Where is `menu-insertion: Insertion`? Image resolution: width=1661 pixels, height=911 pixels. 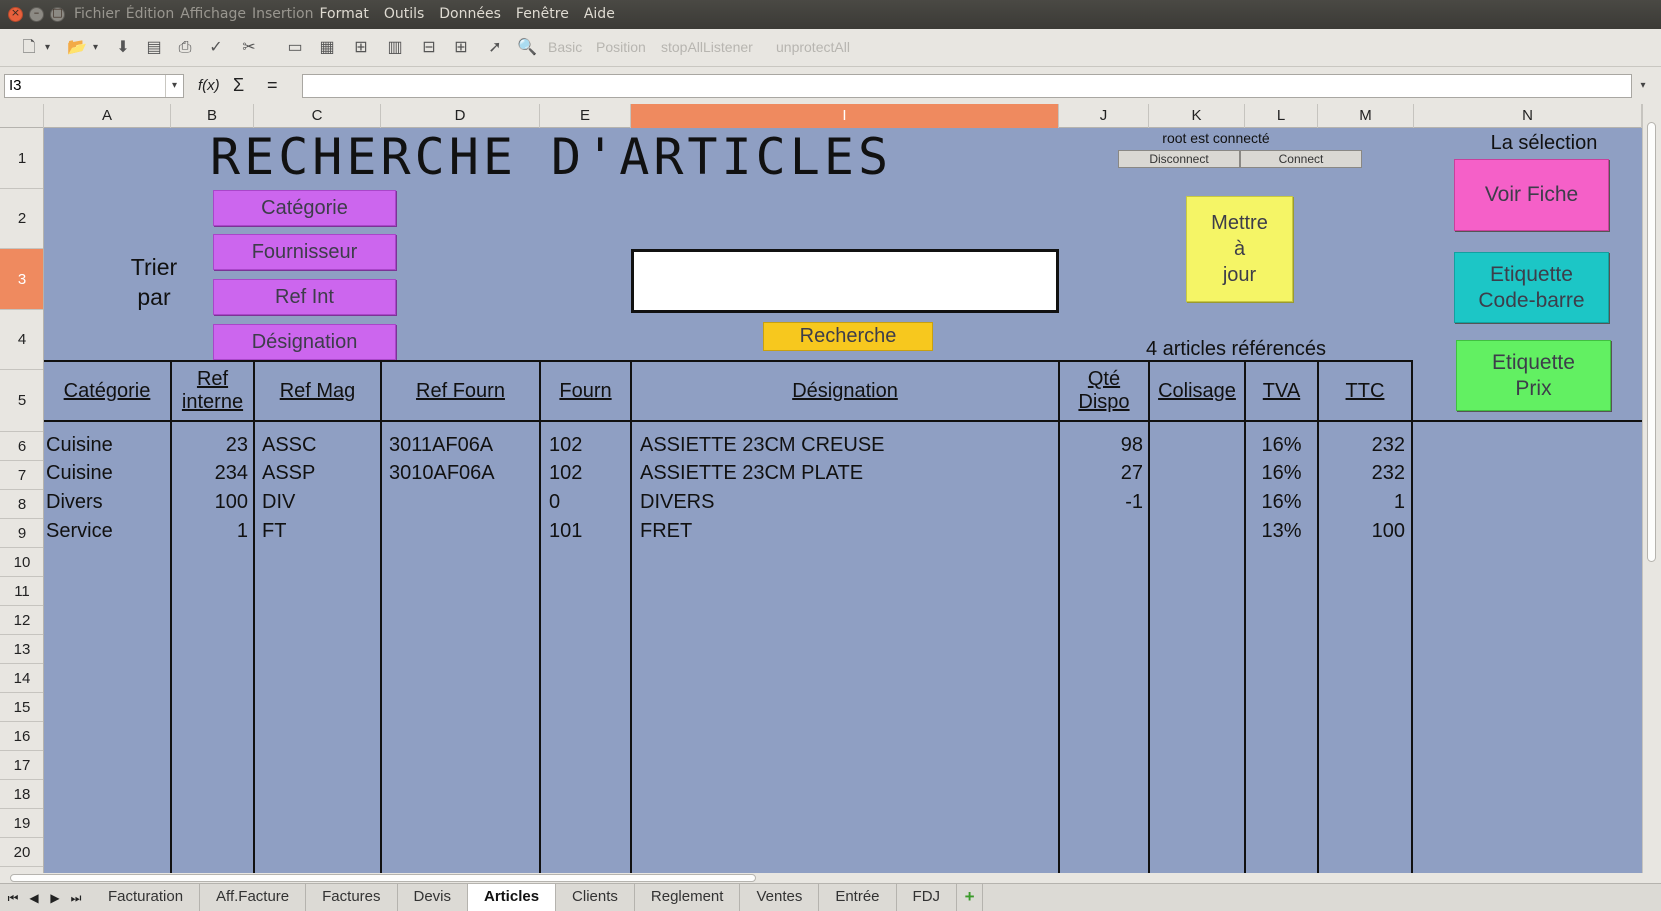
menu-insertion: Insertion is located at coordinates (282, 14).